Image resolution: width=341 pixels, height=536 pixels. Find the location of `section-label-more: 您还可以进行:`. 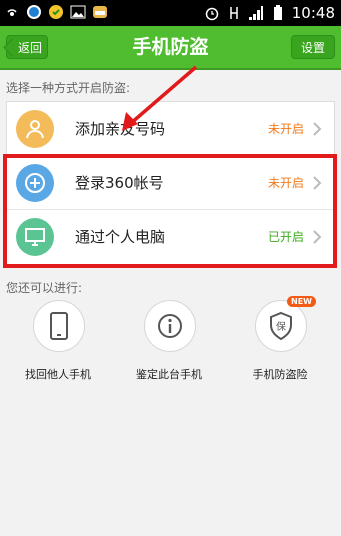

section-label-more: 您还可以进行: is located at coordinates (44, 288).